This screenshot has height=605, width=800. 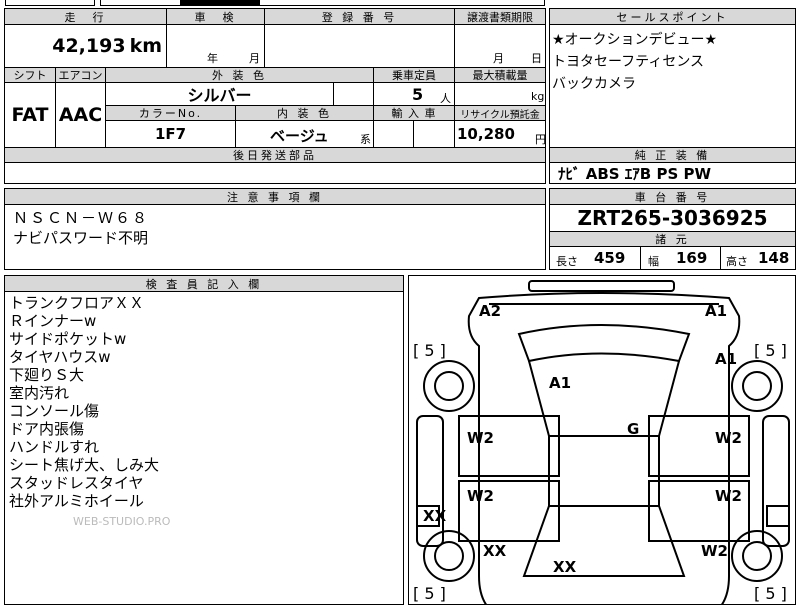 I want to click on interior-value: ベージュ, so click(x=299, y=136).